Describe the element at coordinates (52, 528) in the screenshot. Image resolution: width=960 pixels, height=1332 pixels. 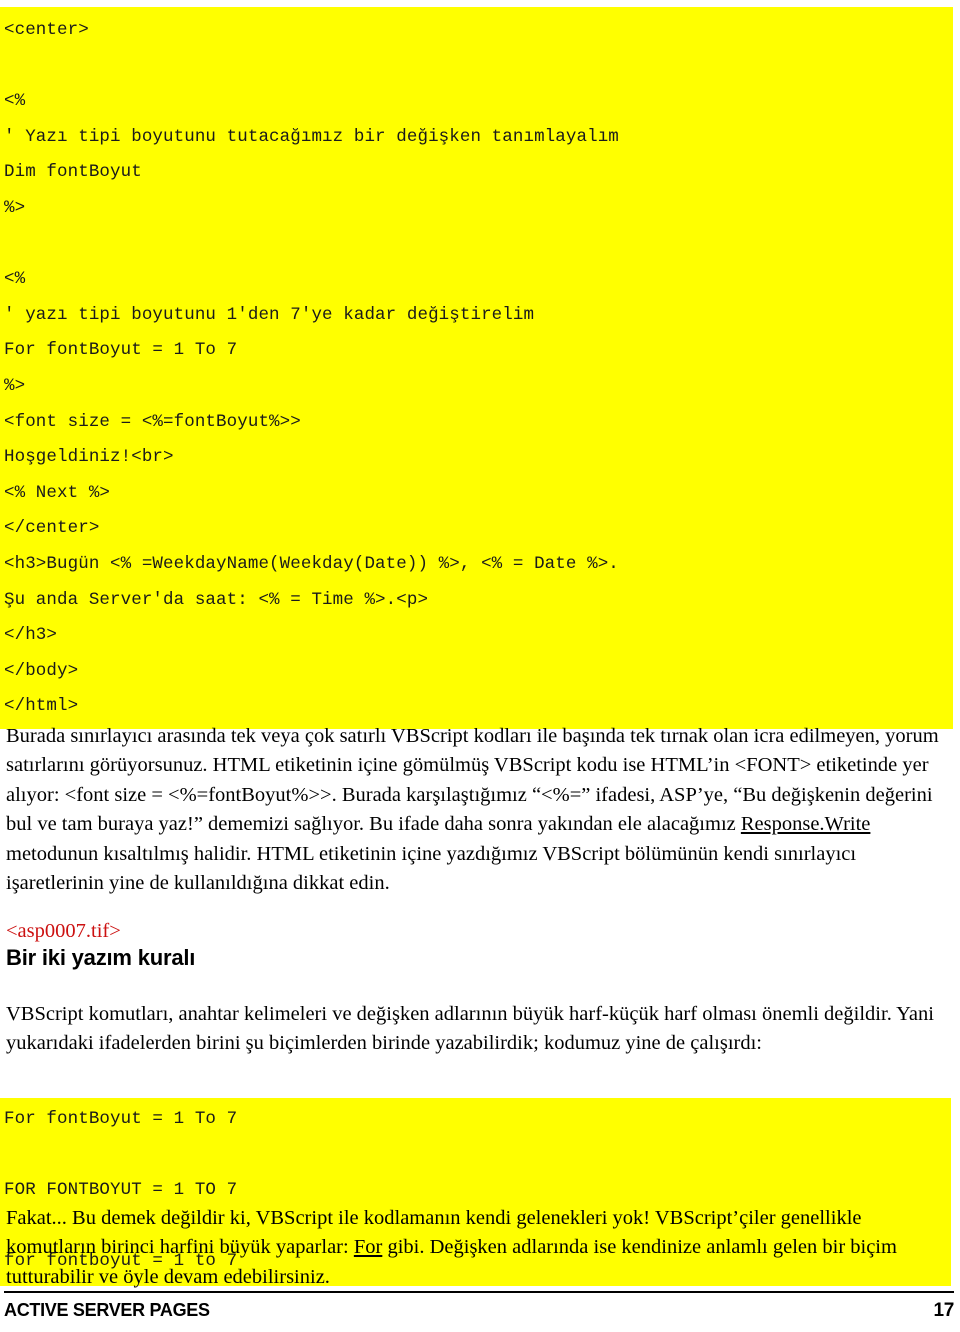
I see `code-line: </center>` at that location.